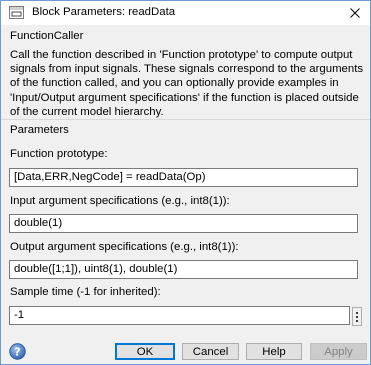 The image size is (371, 365). I want to click on help-button: Help, so click(274, 351).